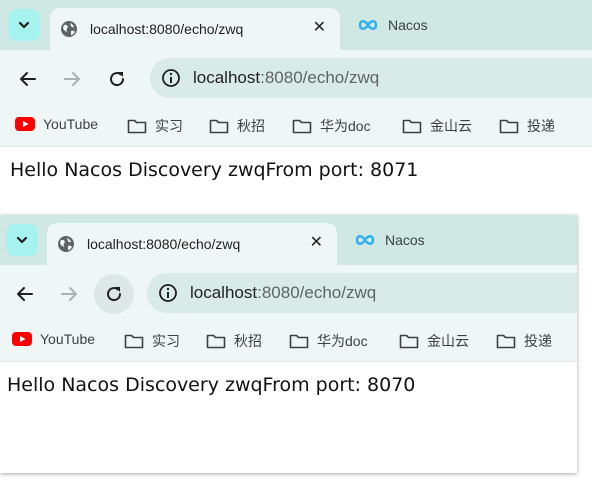 This screenshot has height=492, width=592. What do you see at coordinates (214, 170) in the screenshot?
I see `response-text: Hello Nacos Discovery zwqFrom port: 8071` at bounding box center [214, 170].